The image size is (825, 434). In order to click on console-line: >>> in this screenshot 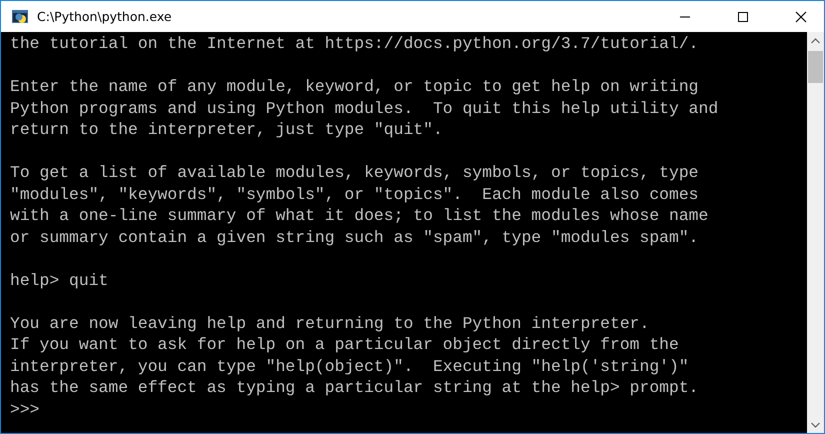, I will do `click(25, 409)`.